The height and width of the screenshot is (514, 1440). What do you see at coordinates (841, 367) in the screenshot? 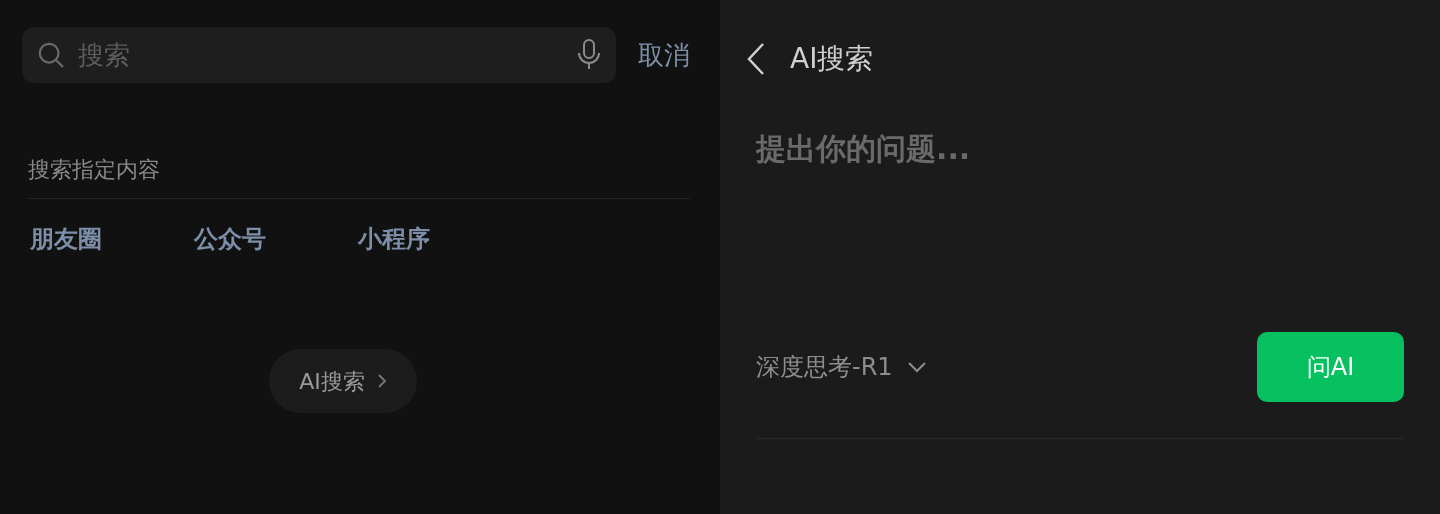
I see `model-dropdown: 深度思考-R1` at bounding box center [841, 367].